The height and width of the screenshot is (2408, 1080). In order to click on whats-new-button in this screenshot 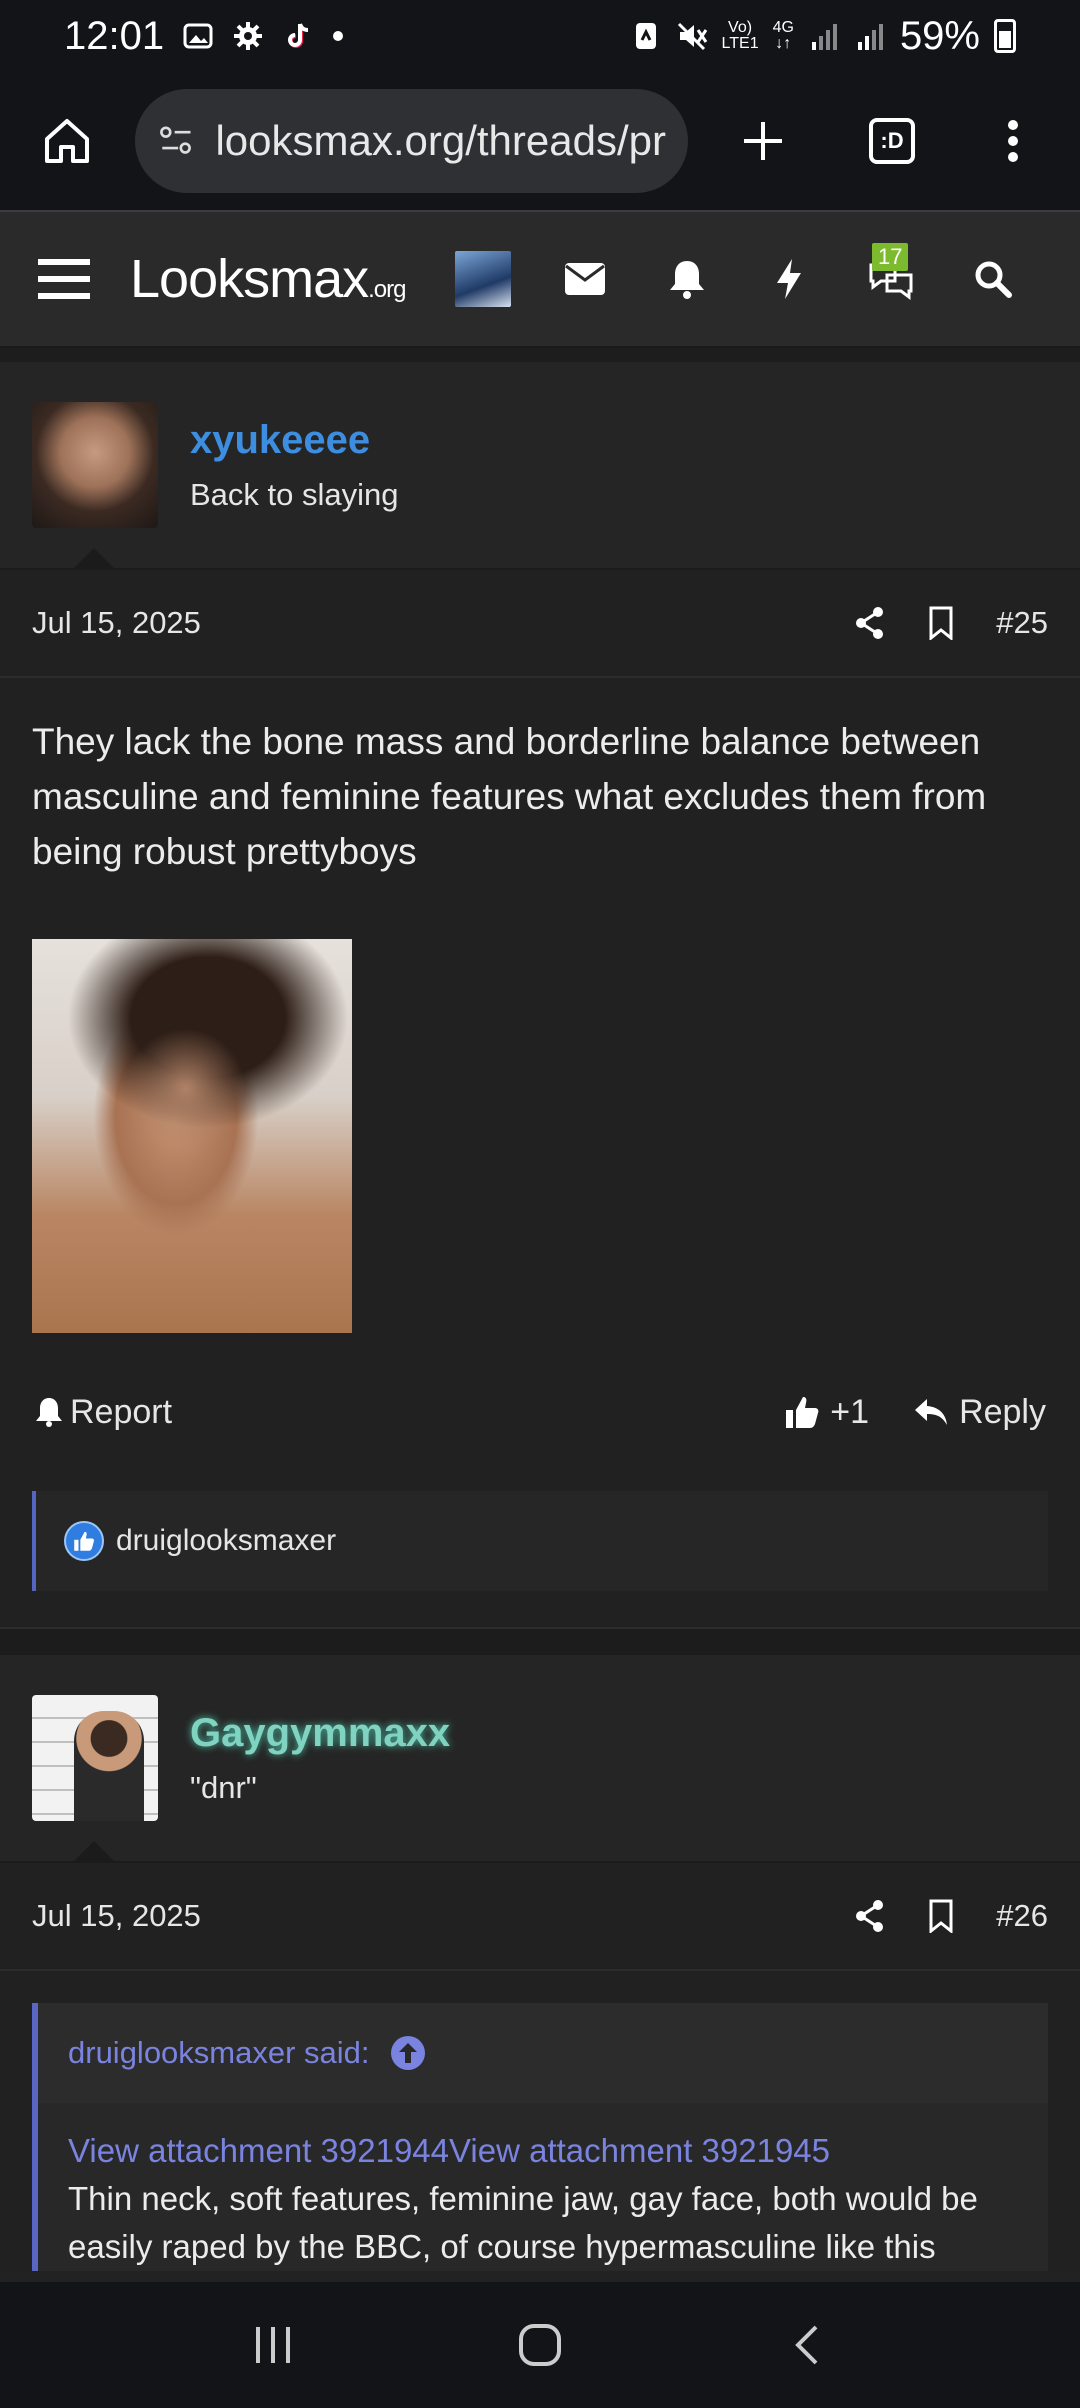, I will do `click(789, 279)`.